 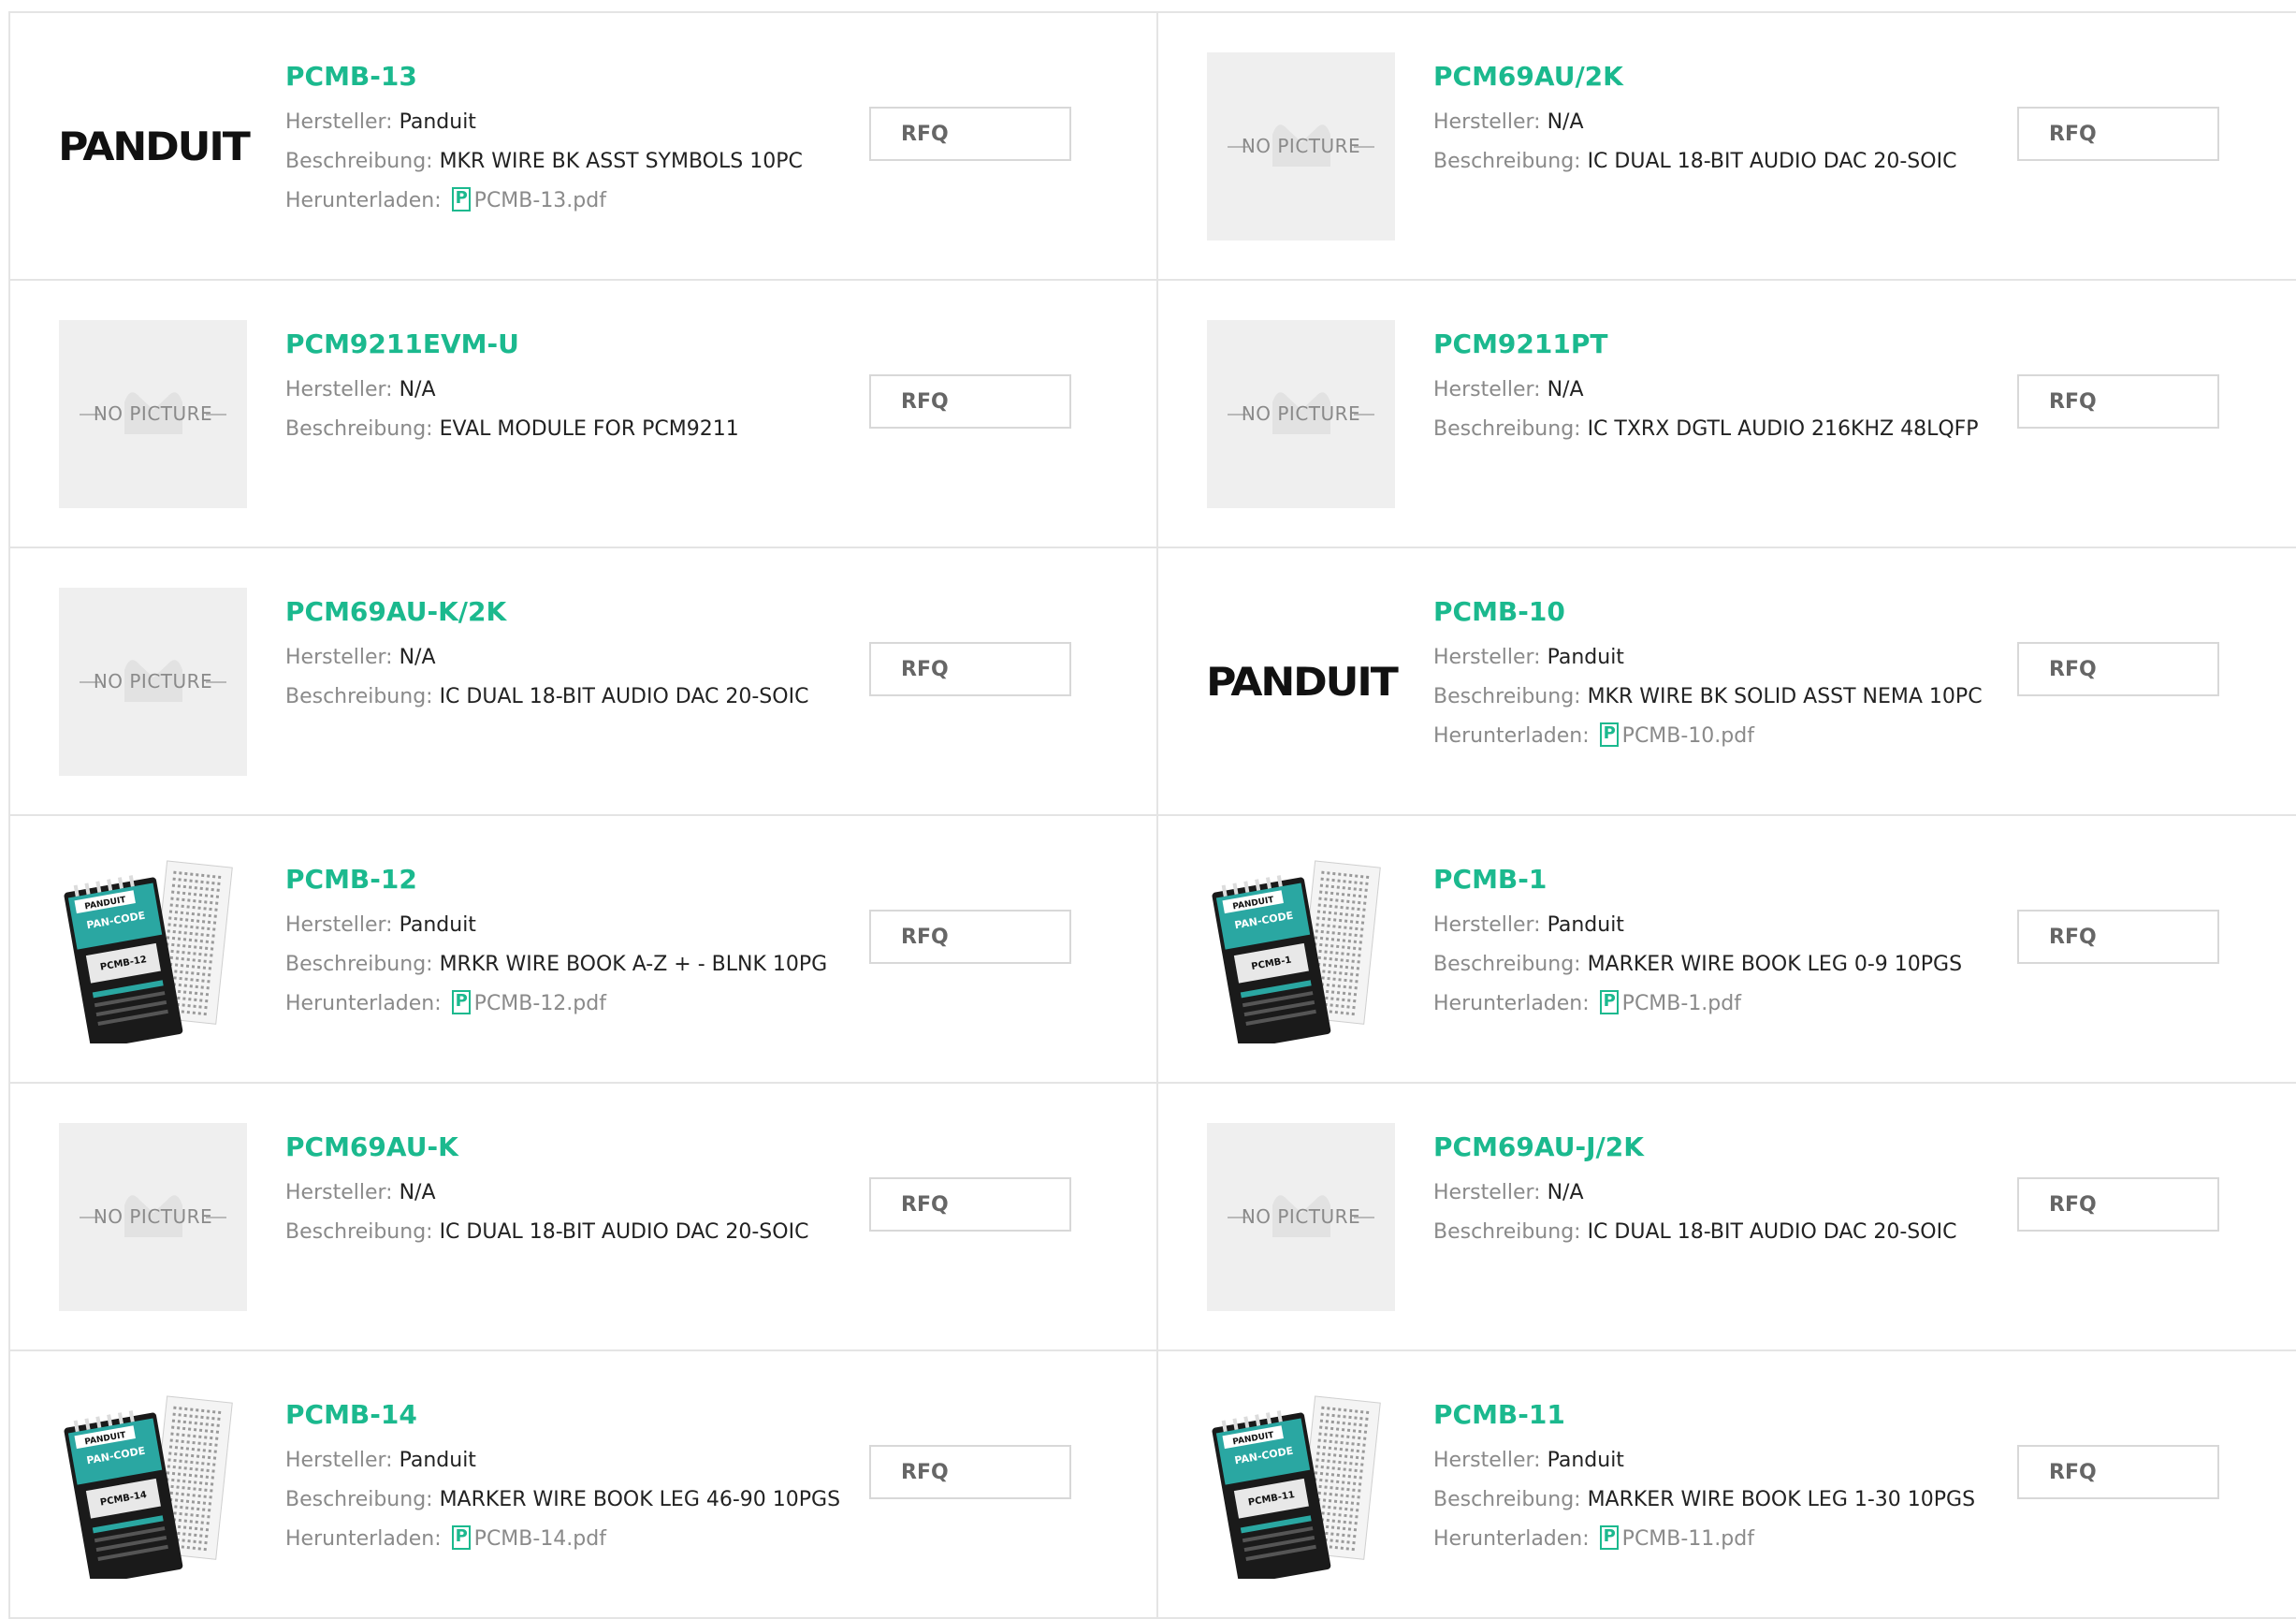 I want to click on description-value: MKR WIRE BK ASST SYMBOLS 10PC, so click(x=621, y=161).